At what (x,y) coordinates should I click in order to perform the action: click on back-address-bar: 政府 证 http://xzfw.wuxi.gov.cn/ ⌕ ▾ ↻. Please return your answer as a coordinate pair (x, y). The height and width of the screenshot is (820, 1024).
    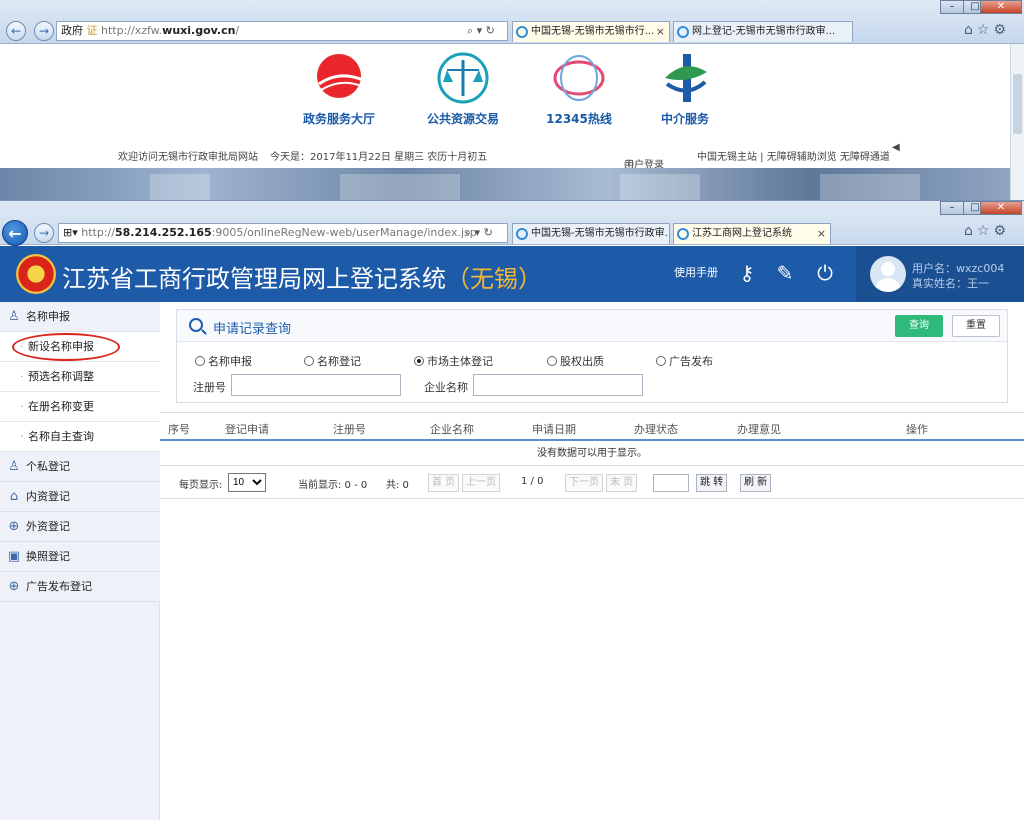
    Looking at the image, I should click on (282, 31).